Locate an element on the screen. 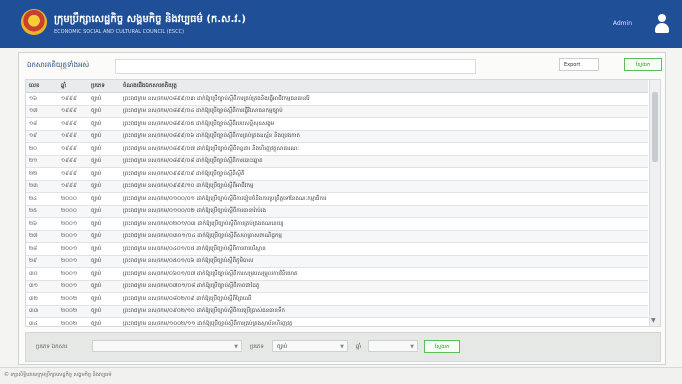 The width and height of the screenshot is (682, 384). scroll-down-icon: ▼ is located at coordinates (653, 320).